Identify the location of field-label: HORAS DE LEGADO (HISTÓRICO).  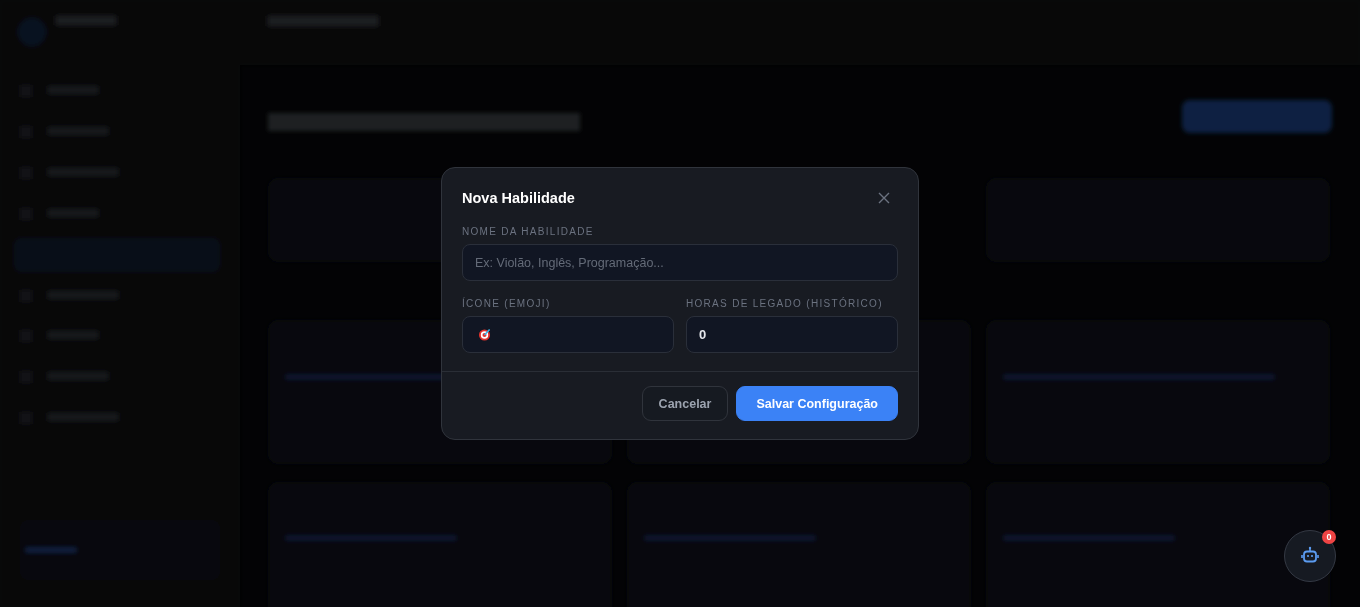
(785, 303).